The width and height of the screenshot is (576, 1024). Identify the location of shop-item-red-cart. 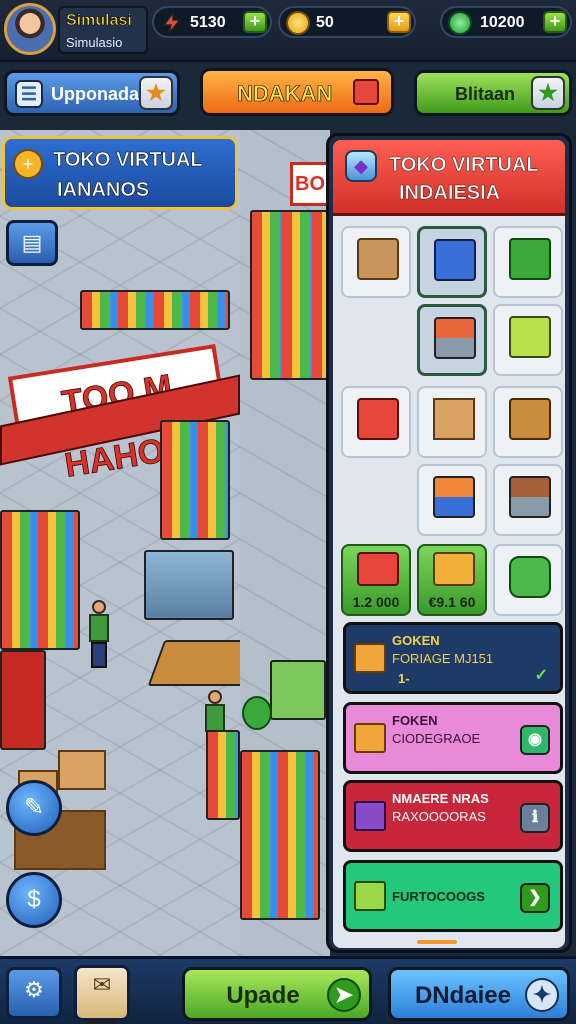
(376, 422).